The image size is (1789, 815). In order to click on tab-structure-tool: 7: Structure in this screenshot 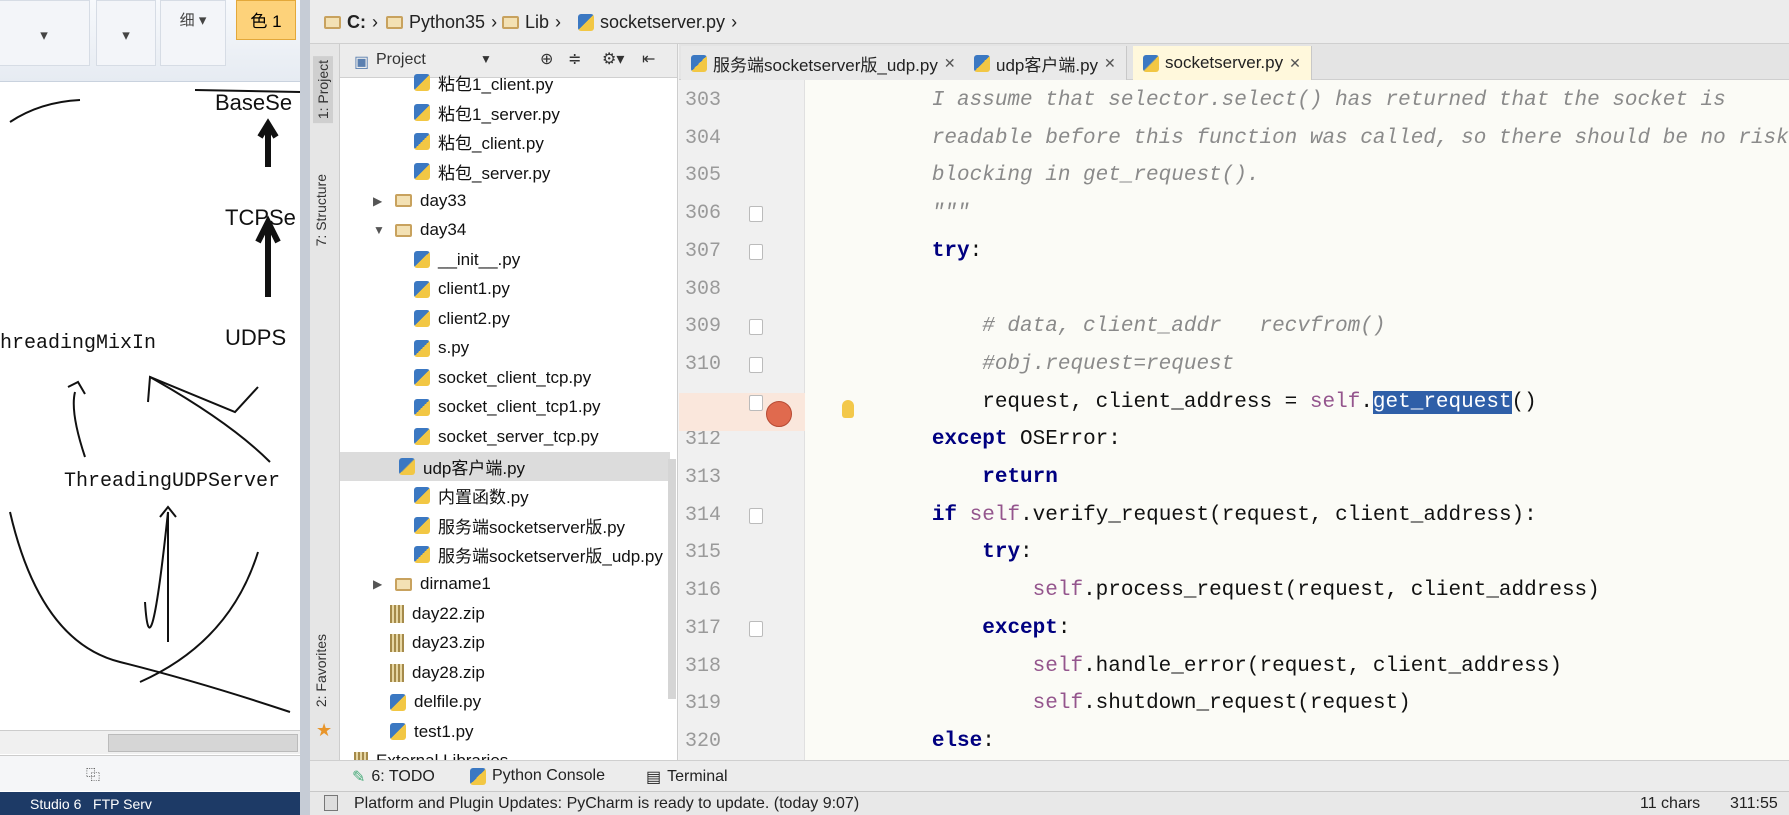, I will do `click(321, 210)`.